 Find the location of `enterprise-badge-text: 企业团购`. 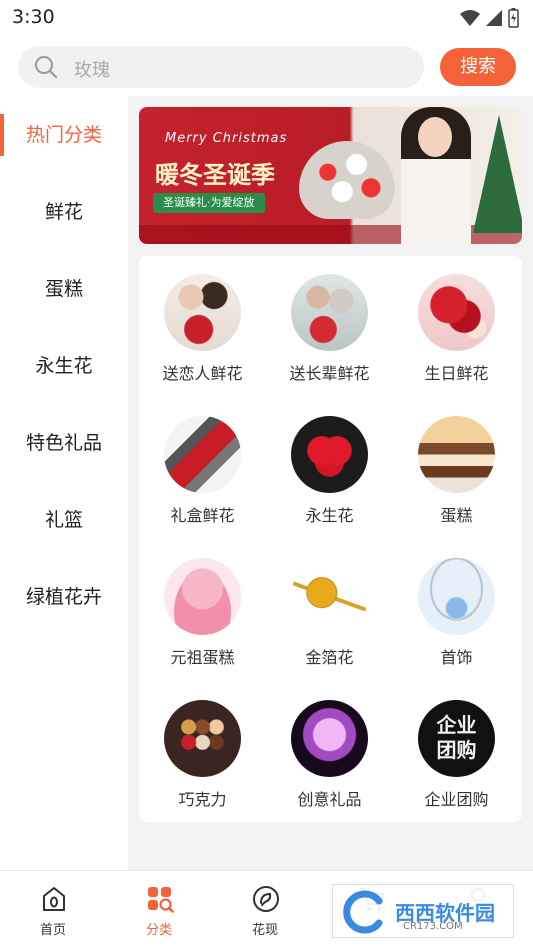

enterprise-badge-text: 企业团购 is located at coordinates (456, 737).